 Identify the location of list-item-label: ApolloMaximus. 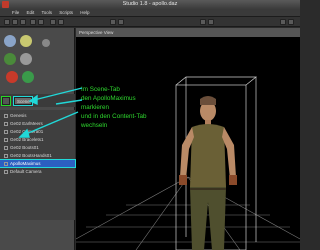
(25, 163).